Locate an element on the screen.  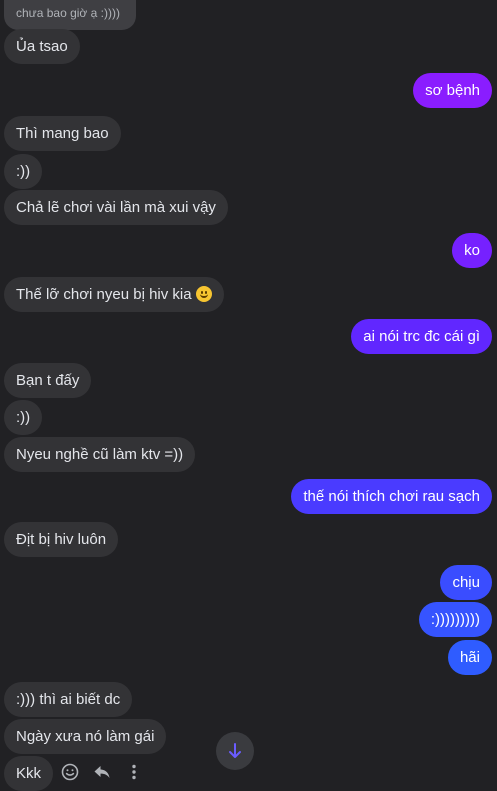
message-incoming: Thế lỡ chơi nyeu bị hiv kia is located at coordinates (114, 294).